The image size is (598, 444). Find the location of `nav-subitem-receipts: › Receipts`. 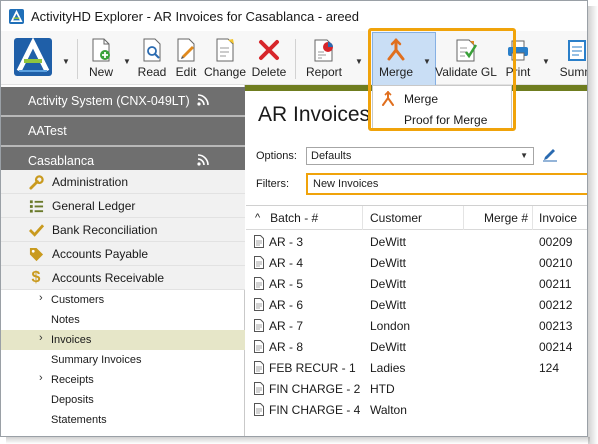

nav-subitem-receipts: › Receipts is located at coordinates (123, 380).